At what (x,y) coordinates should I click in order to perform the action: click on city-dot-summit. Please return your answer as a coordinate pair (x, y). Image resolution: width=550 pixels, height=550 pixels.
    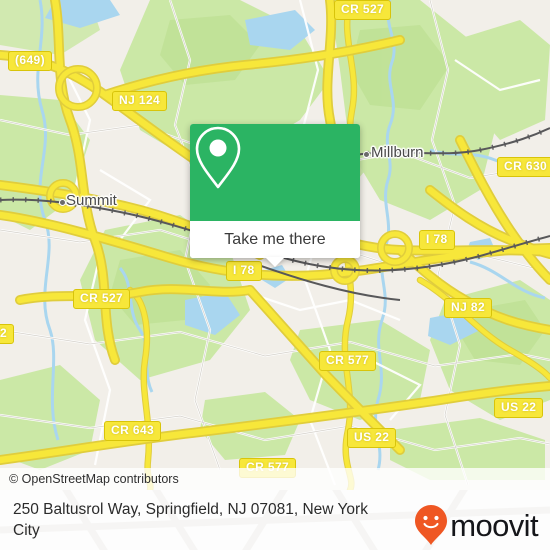
    Looking at the image, I should click on (62, 202).